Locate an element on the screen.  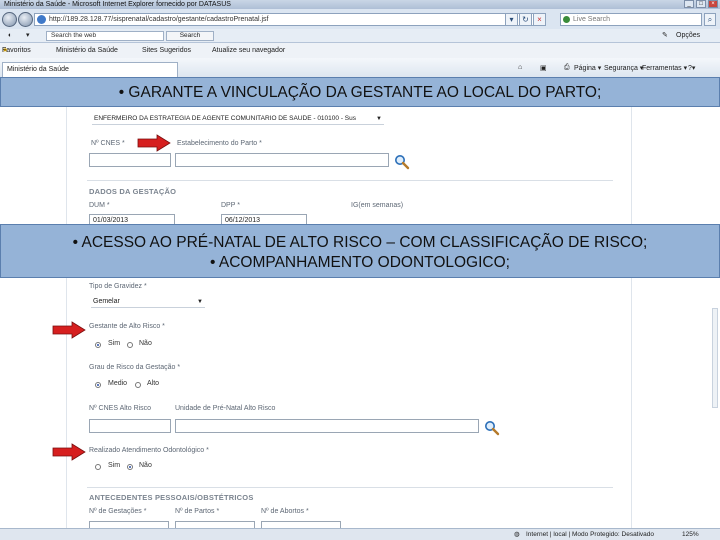
back-icon is located at coordinates (9, 19).